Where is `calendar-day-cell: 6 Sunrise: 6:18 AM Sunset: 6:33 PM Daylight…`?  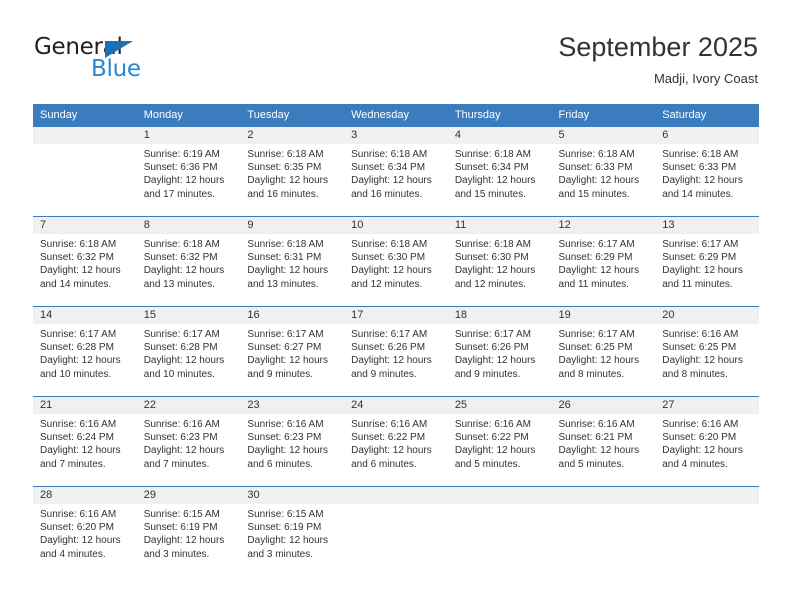 calendar-day-cell: 6 Sunrise: 6:18 AM Sunset: 6:33 PM Daylight… is located at coordinates (707, 171).